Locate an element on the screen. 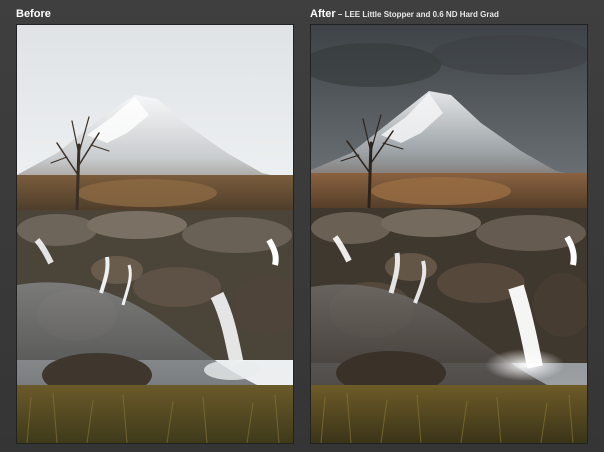  before-title: Before is located at coordinates (33, 14).